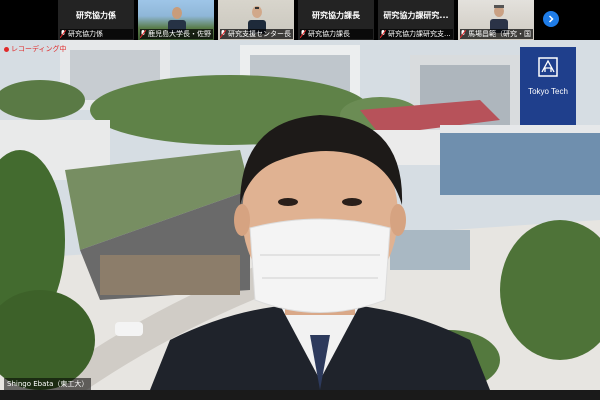 This screenshot has width=600, height=400. Describe the element at coordinates (336, 15) in the screenshot. I see `participant-display-name: 研究協力課長` at that location.